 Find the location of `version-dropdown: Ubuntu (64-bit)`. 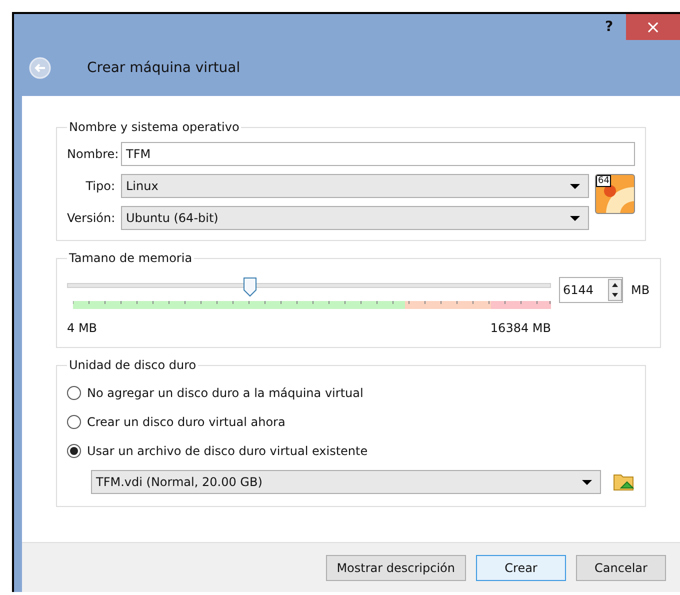

version-dropdown: Ubuntu (64-bit) is located at coordinates (355, 218).